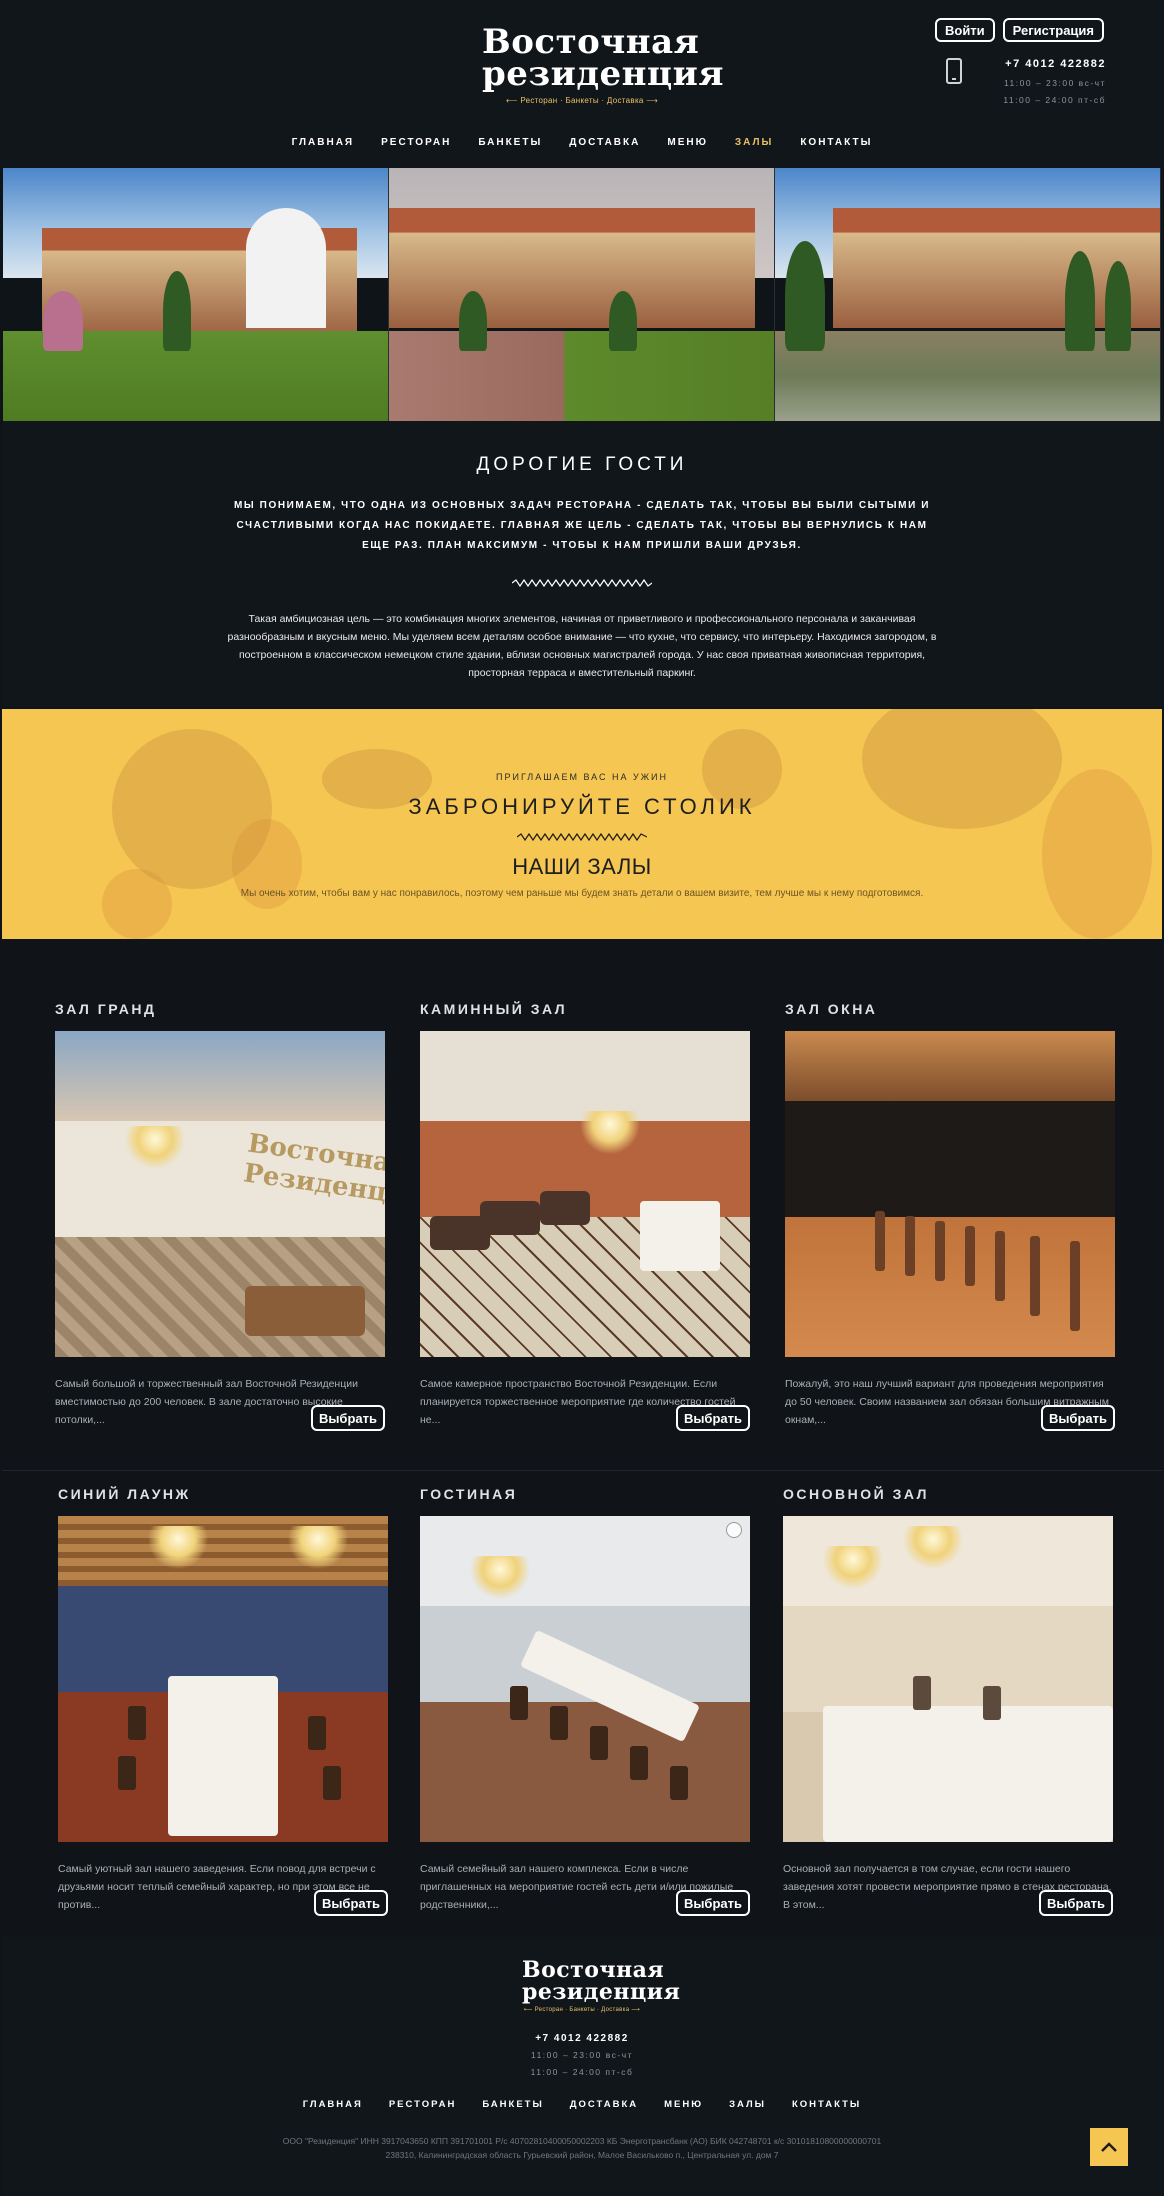  Describe the element at coordinates (954, 71) in the screenshot. I see `smartphone-icon` at that location.